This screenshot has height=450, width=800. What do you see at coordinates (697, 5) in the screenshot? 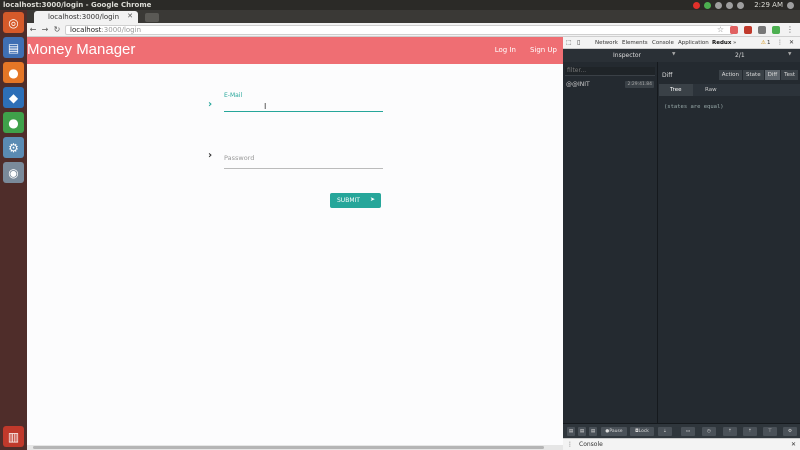
I see `record-icon` at bounding box center [697, 5].